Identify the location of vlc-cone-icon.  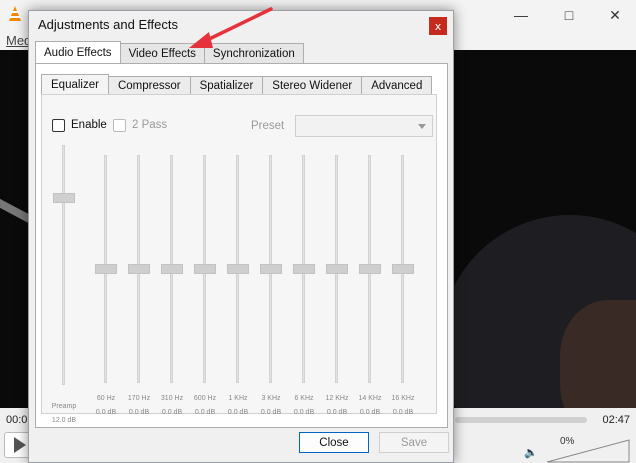
(15, 13).